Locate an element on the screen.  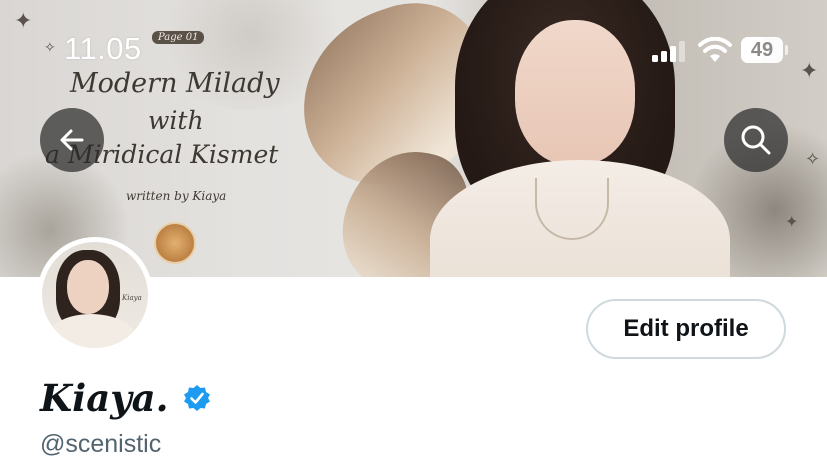
display-name: Kiaya. is located at coordinates (104, 398).